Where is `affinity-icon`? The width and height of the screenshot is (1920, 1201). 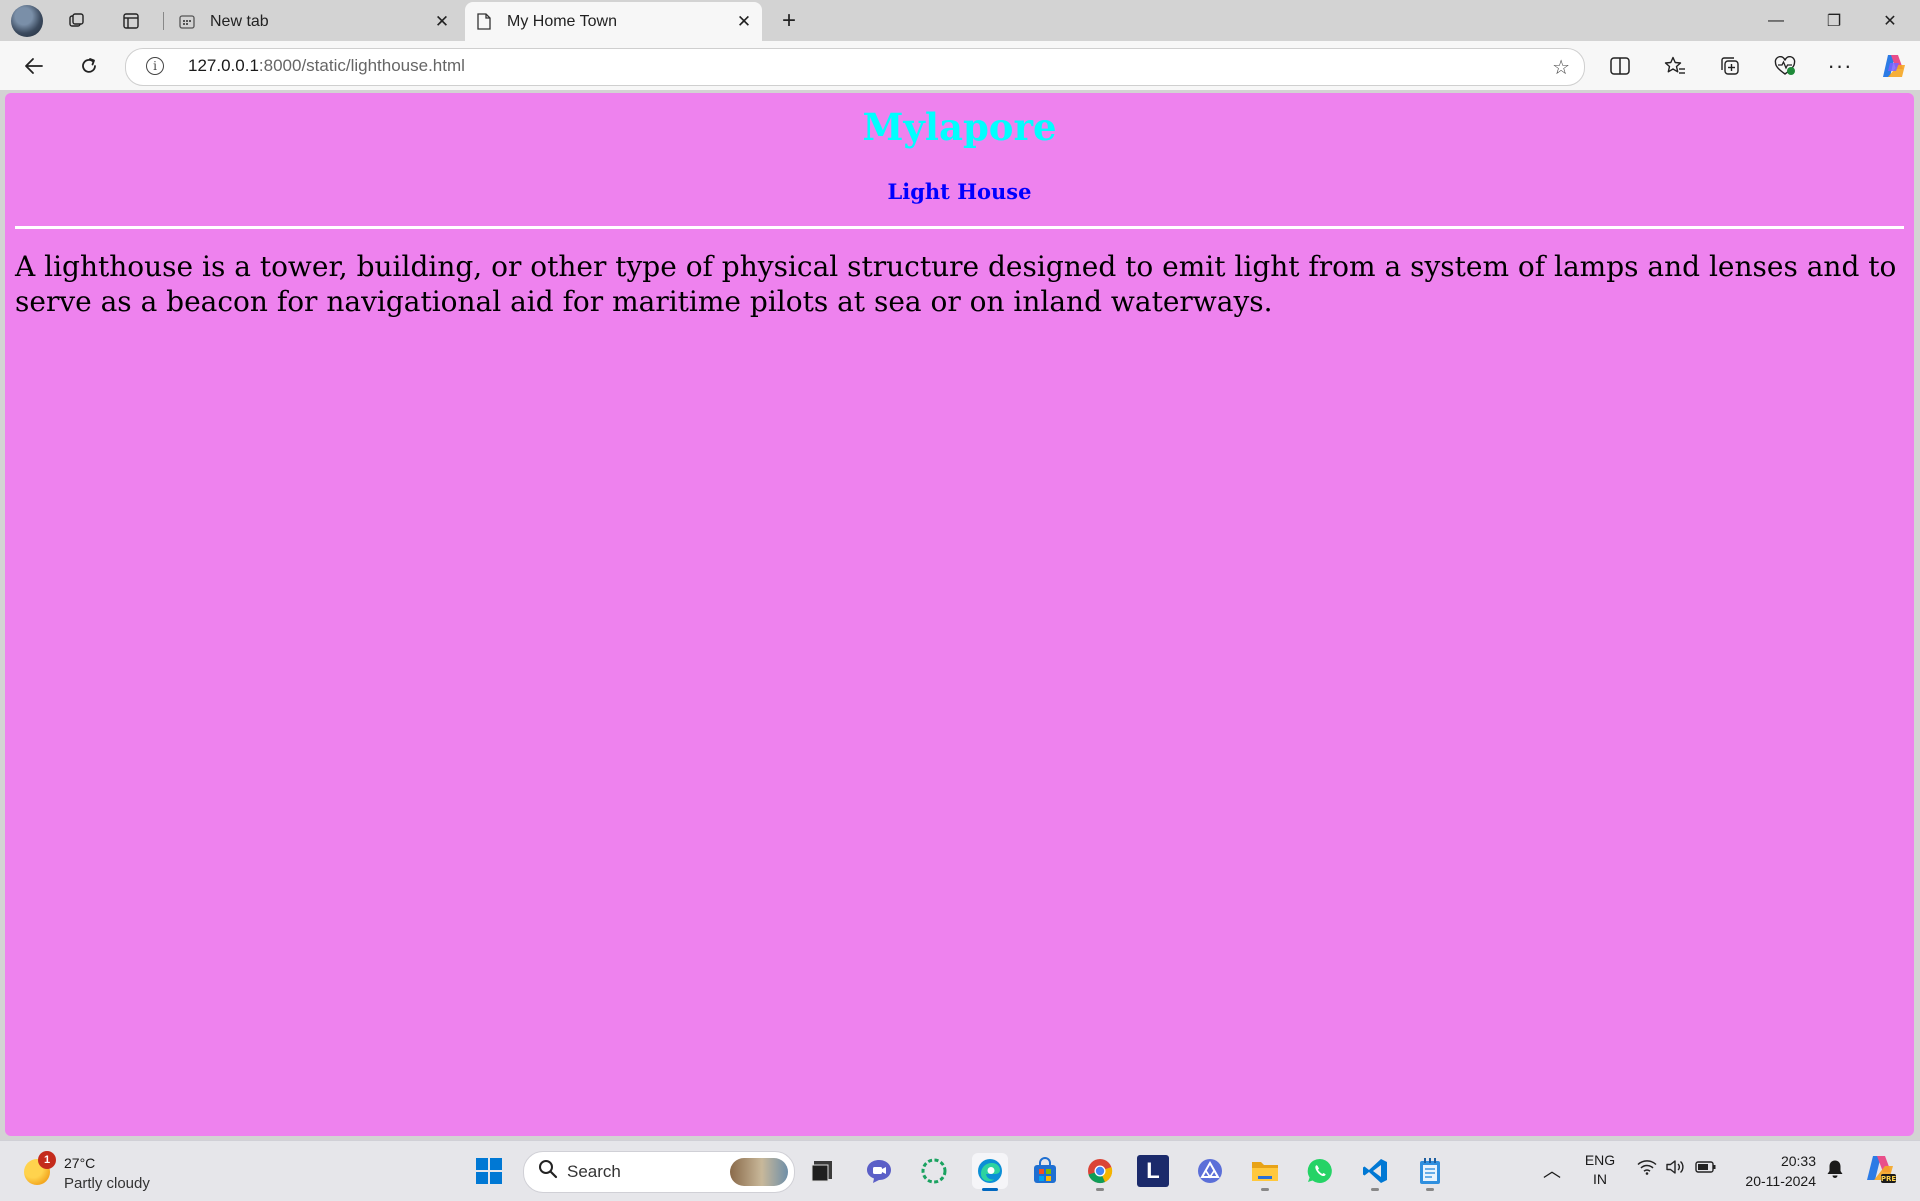 affinity-icon is located at coordinates (1210, 1171).